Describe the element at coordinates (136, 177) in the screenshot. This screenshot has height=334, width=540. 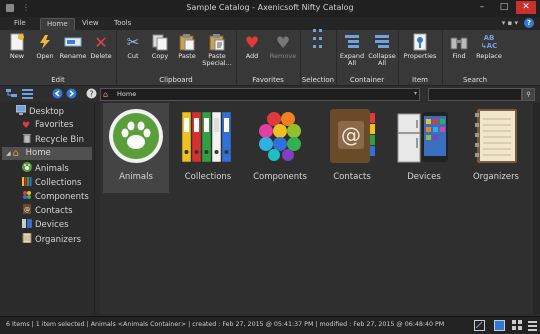
I see `item-label: Animals` at that location.